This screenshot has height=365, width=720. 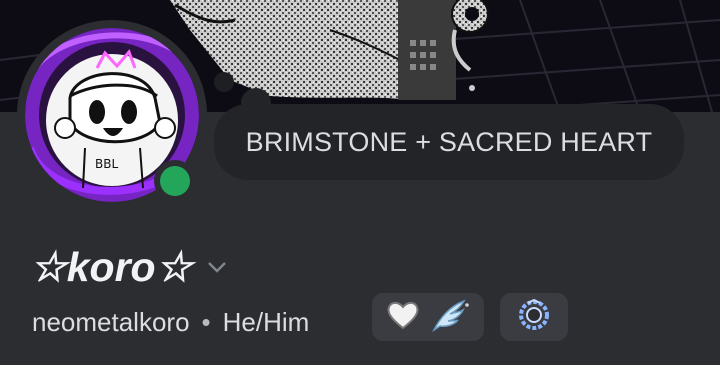 I want to click on badge-group, so click(x=428, y=317).